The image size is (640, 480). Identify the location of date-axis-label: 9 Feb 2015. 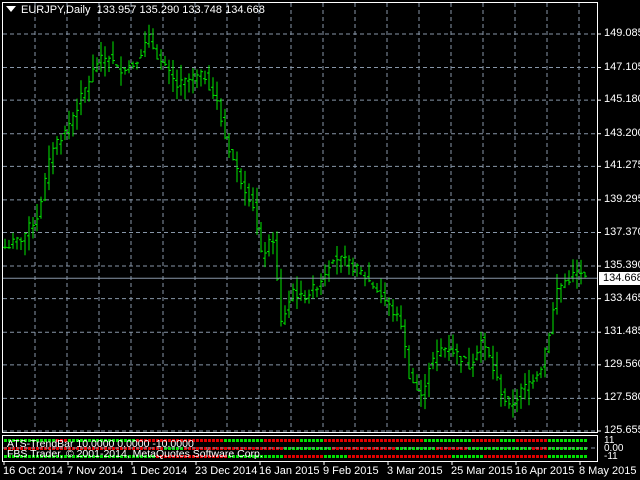
(351, 471).